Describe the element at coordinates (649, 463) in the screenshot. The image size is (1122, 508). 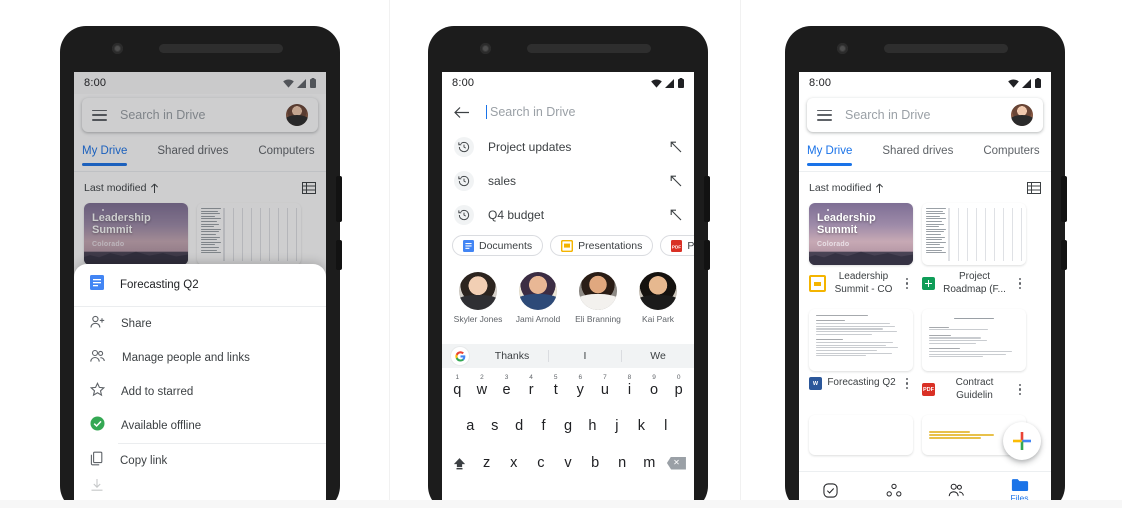
I see `key-m: m` at that location.